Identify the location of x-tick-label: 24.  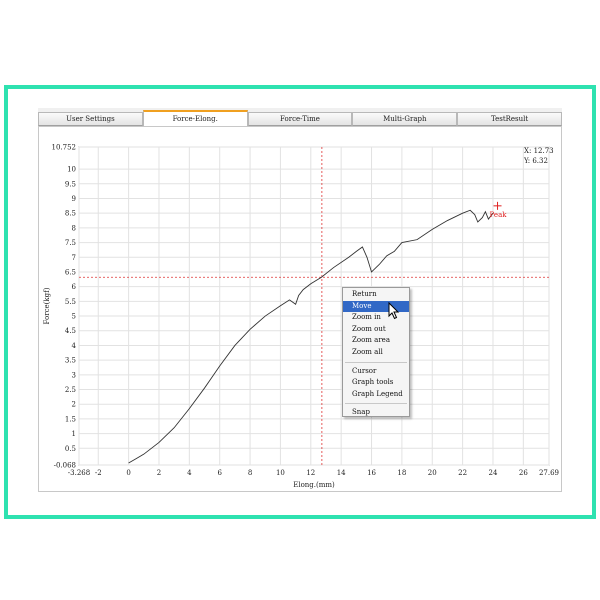
(493, 473).